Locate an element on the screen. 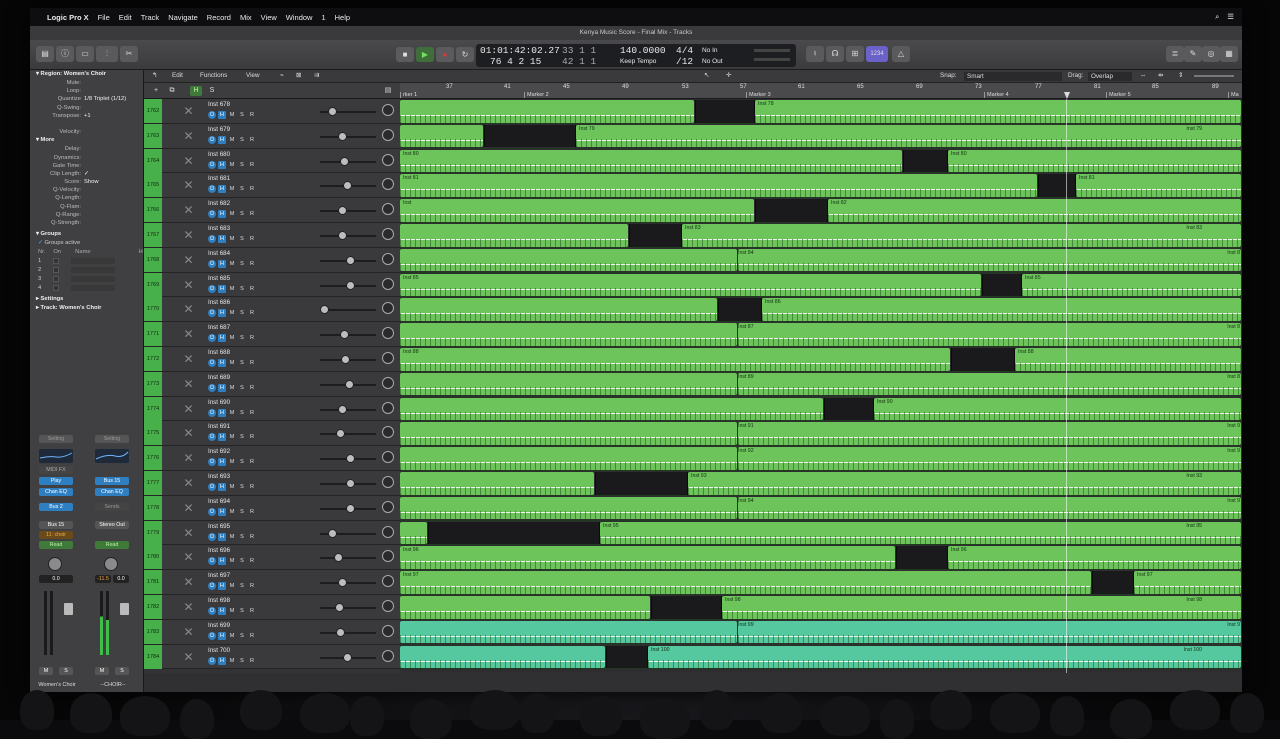 This screenshot has width=1280, height=739. track-name: Inst 688 is located at coordinates (219, 352).